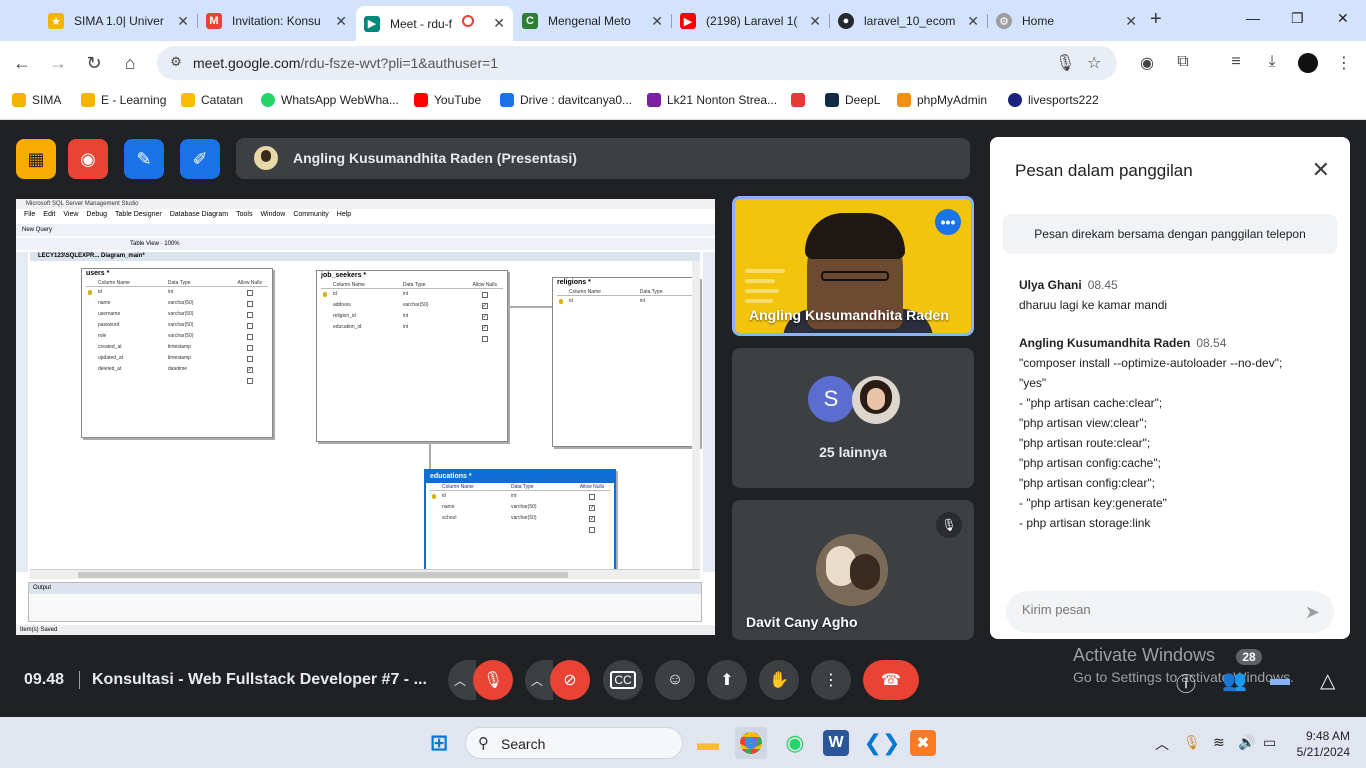 The image size is (1366, 768). Describe the element at coordinates (923, 743) in the screenshot. I see `xampp-icon: ✖` at that location.